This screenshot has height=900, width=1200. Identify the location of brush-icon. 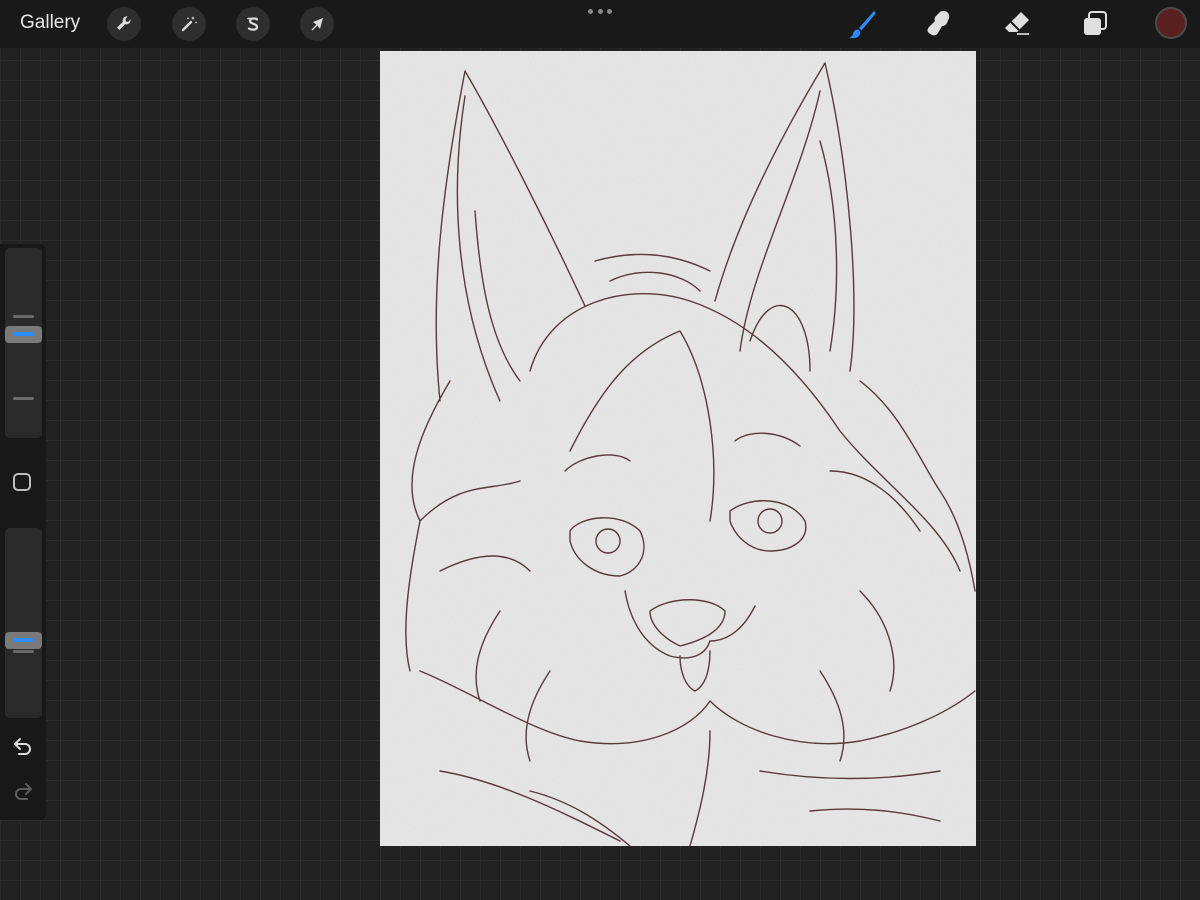
(862, 25).